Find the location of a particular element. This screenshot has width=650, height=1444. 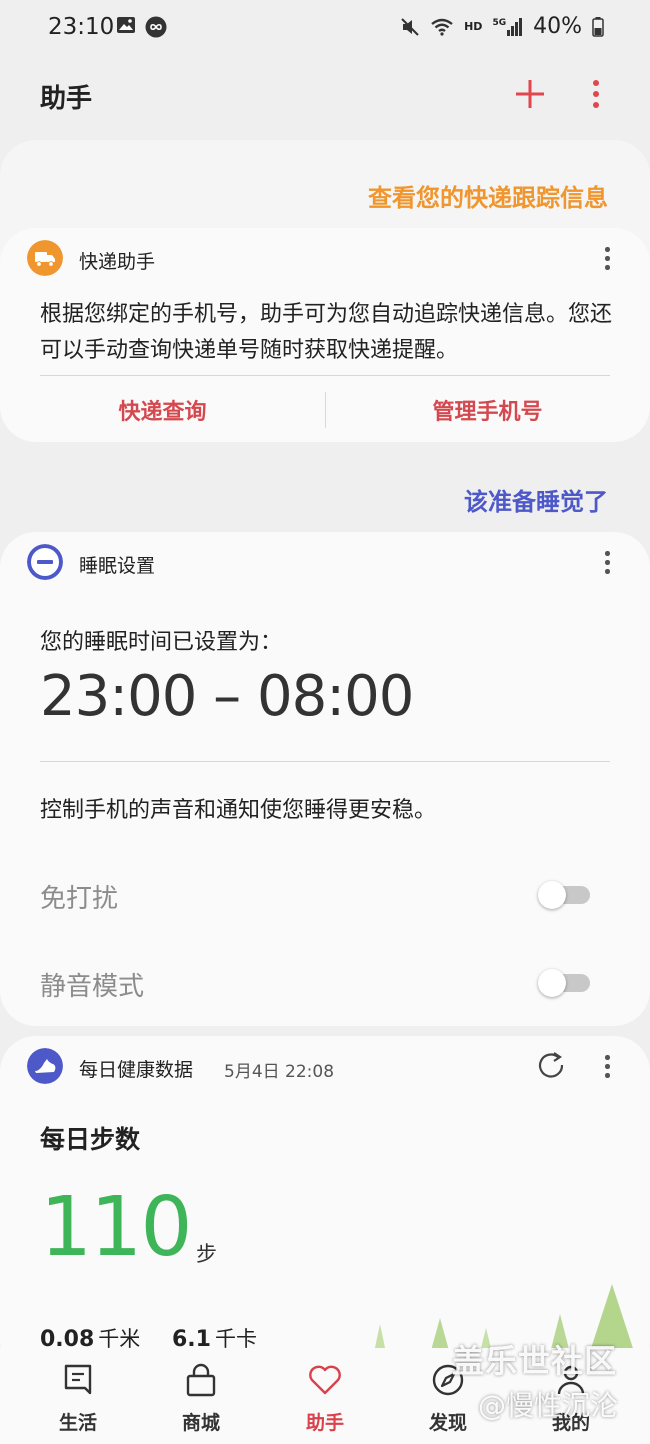

sleep-divider is located at coordinates (325, 761).